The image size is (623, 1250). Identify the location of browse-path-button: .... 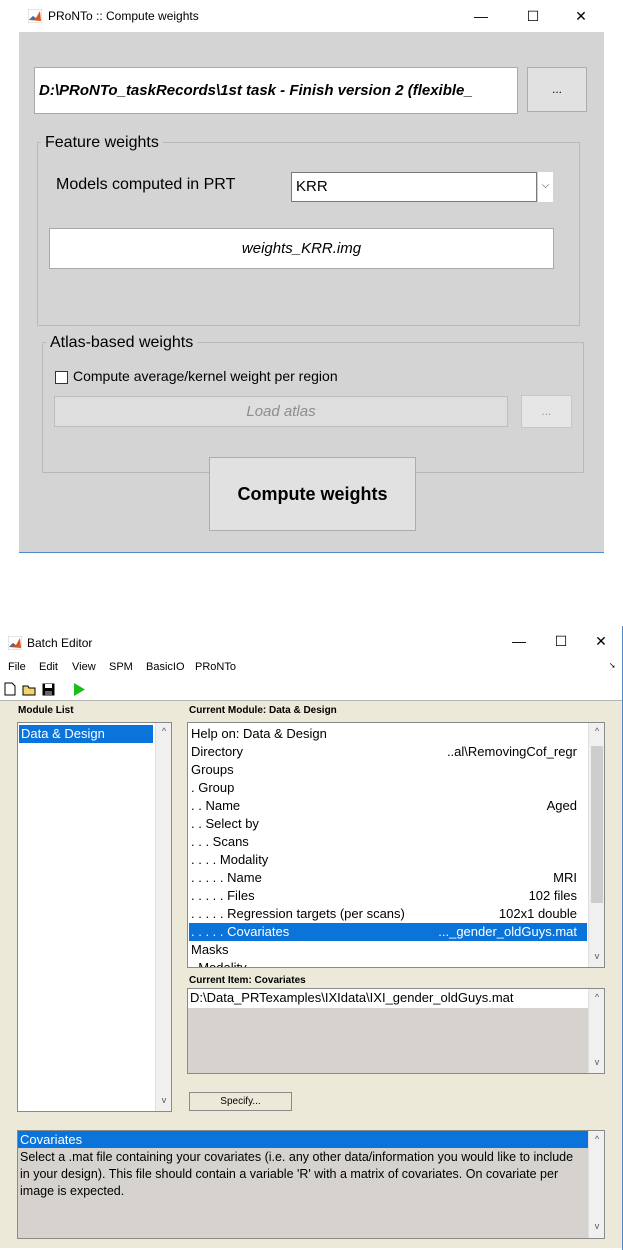
(557, 89).